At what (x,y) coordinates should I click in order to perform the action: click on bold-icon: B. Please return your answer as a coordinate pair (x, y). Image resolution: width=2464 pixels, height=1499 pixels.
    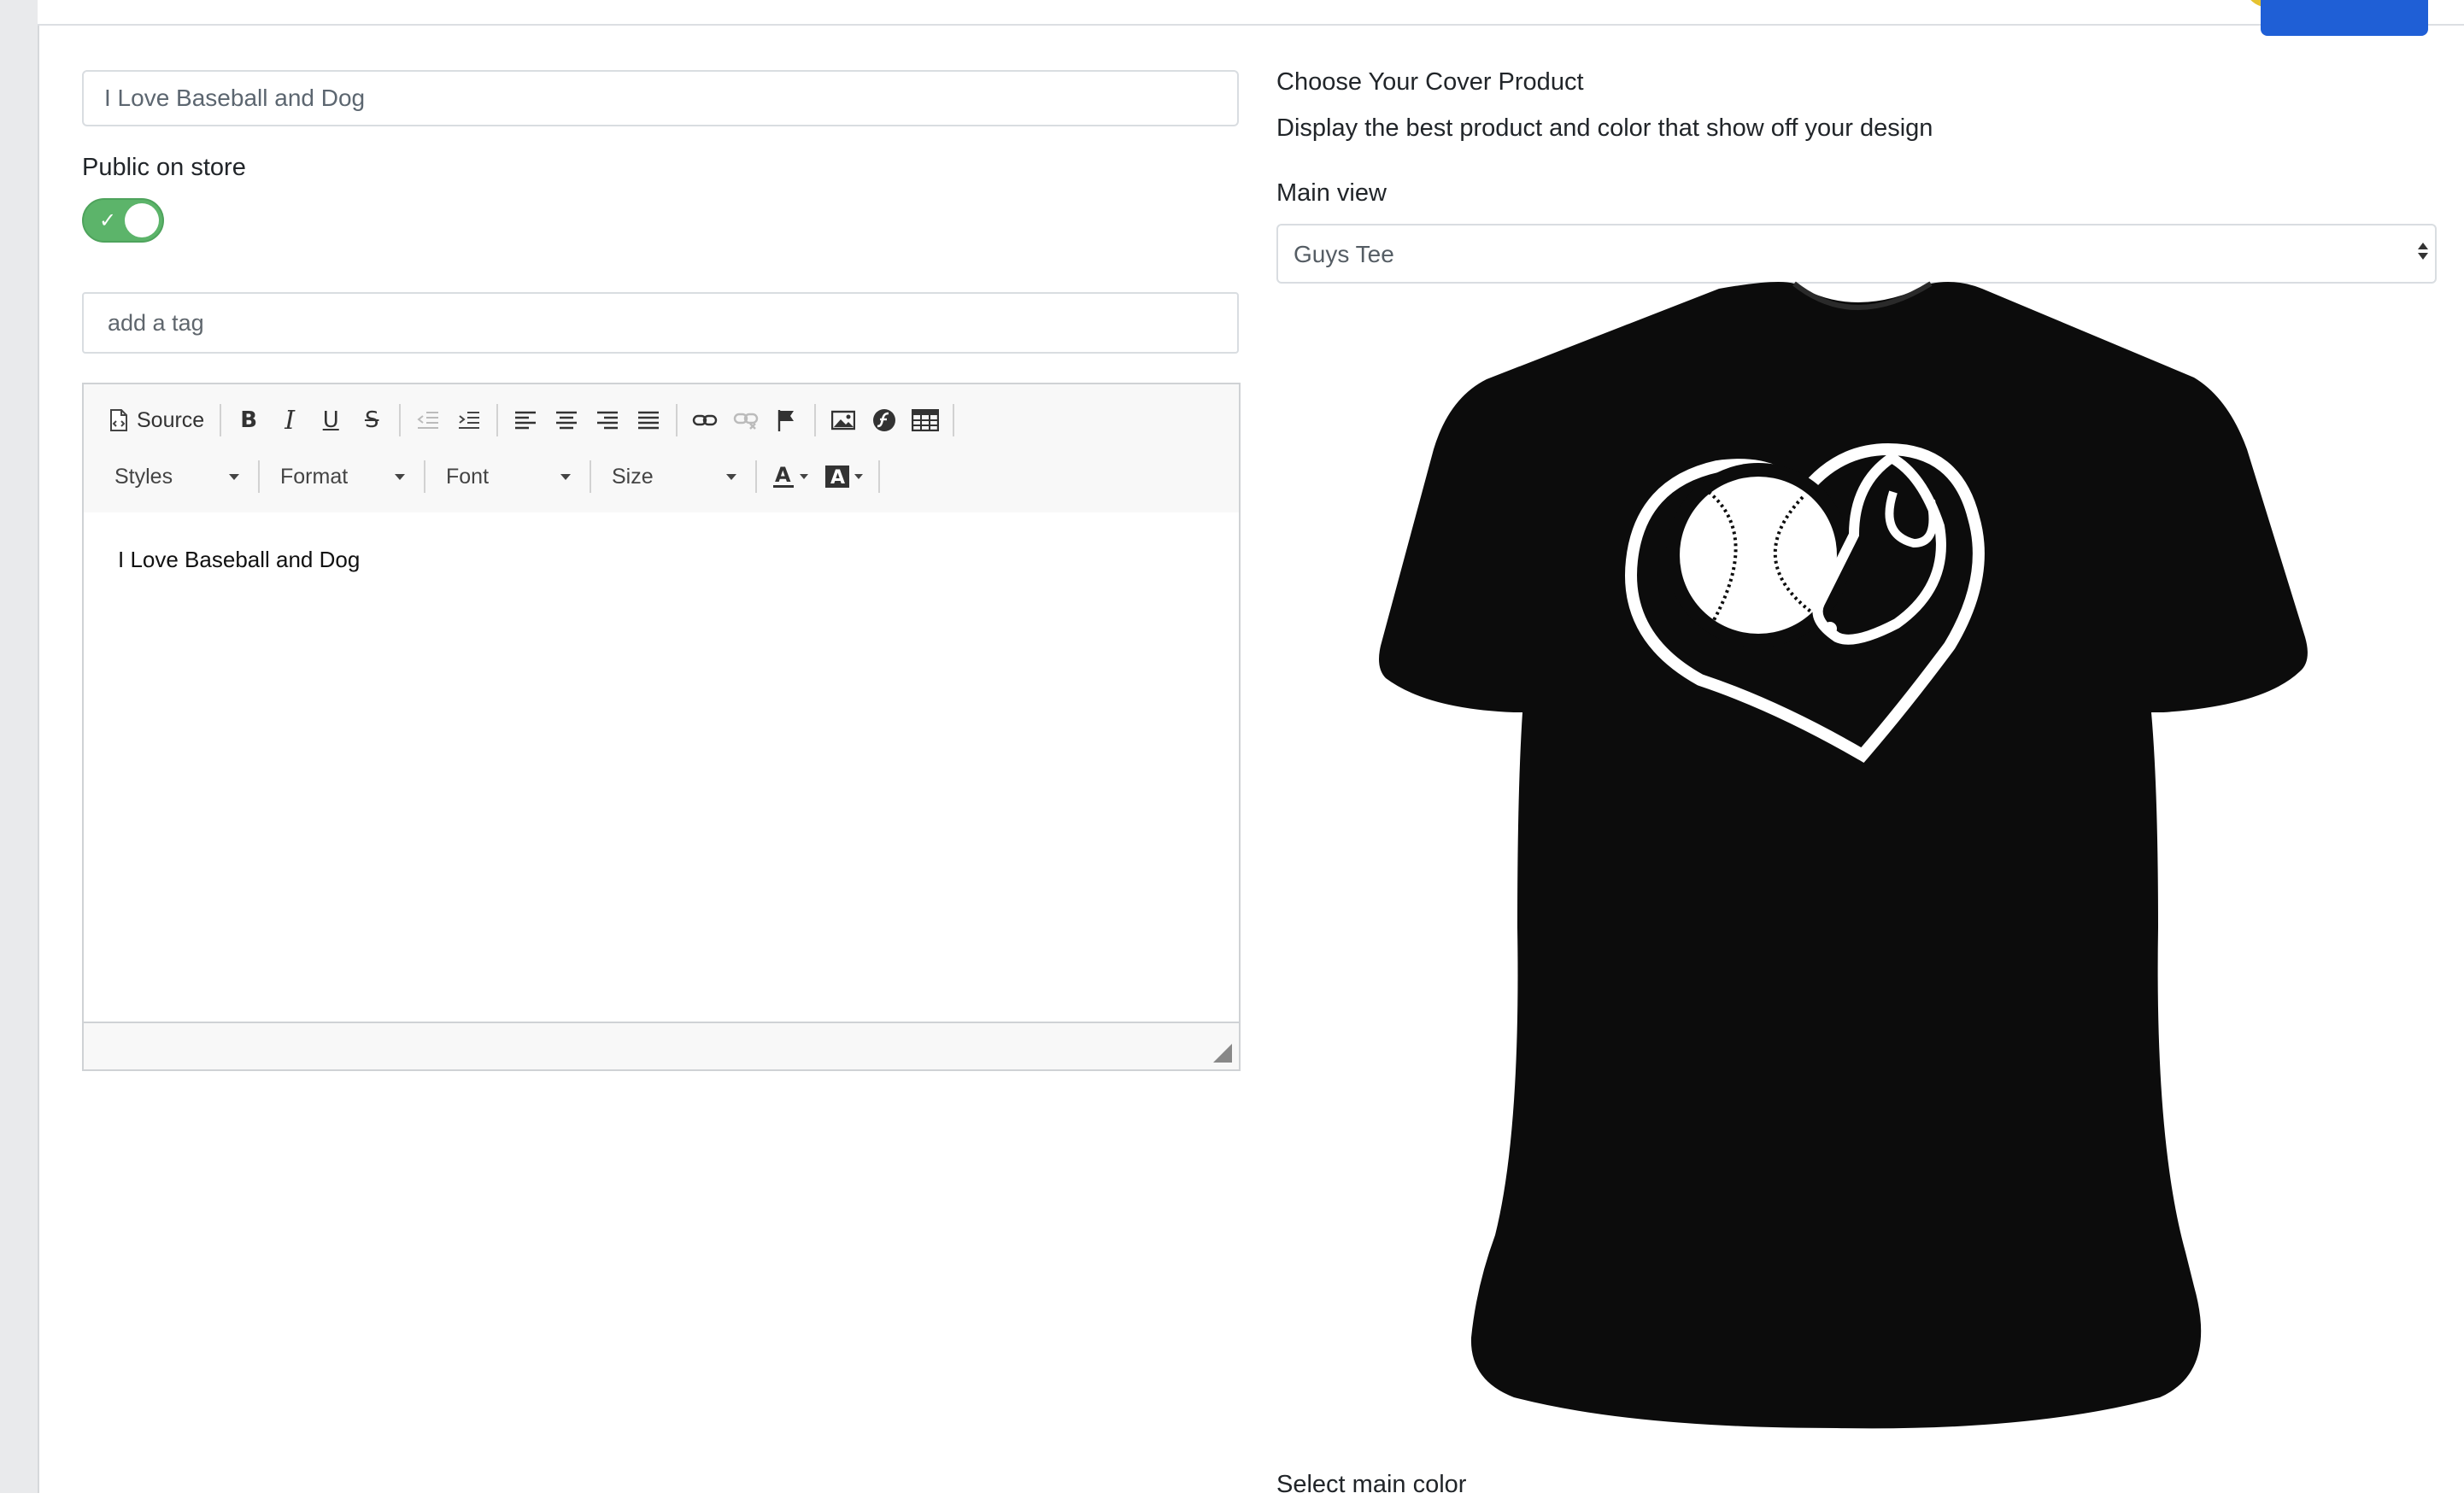
    Looking at the image, I should click on (249, 420).